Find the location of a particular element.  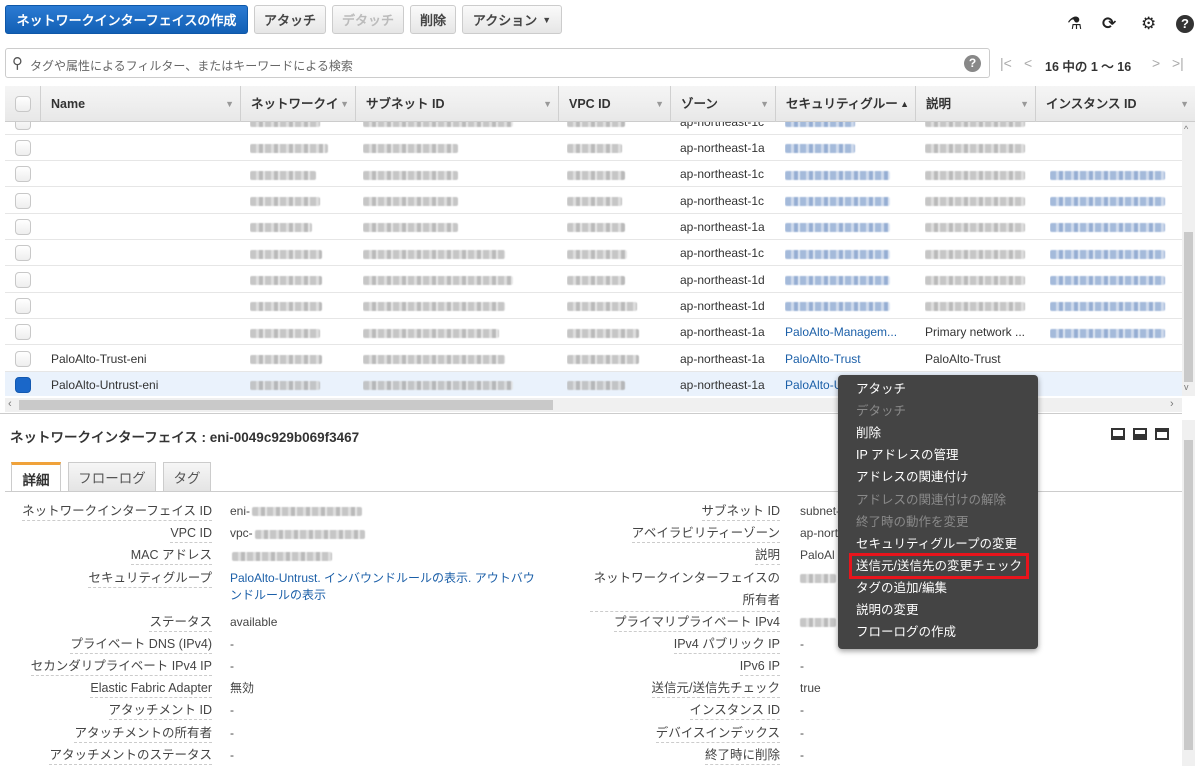

table-vertical-scrollbar: ^ v is located at coordinates (1188, 259).